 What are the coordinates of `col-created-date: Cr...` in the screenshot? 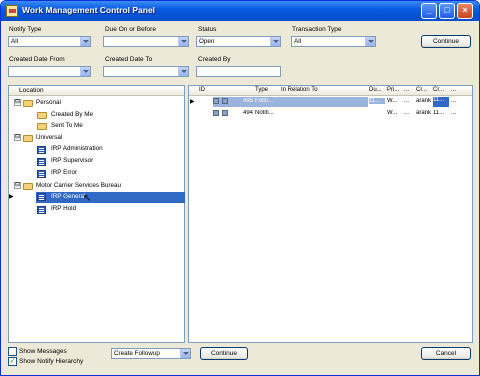 It's located at (438, 90).